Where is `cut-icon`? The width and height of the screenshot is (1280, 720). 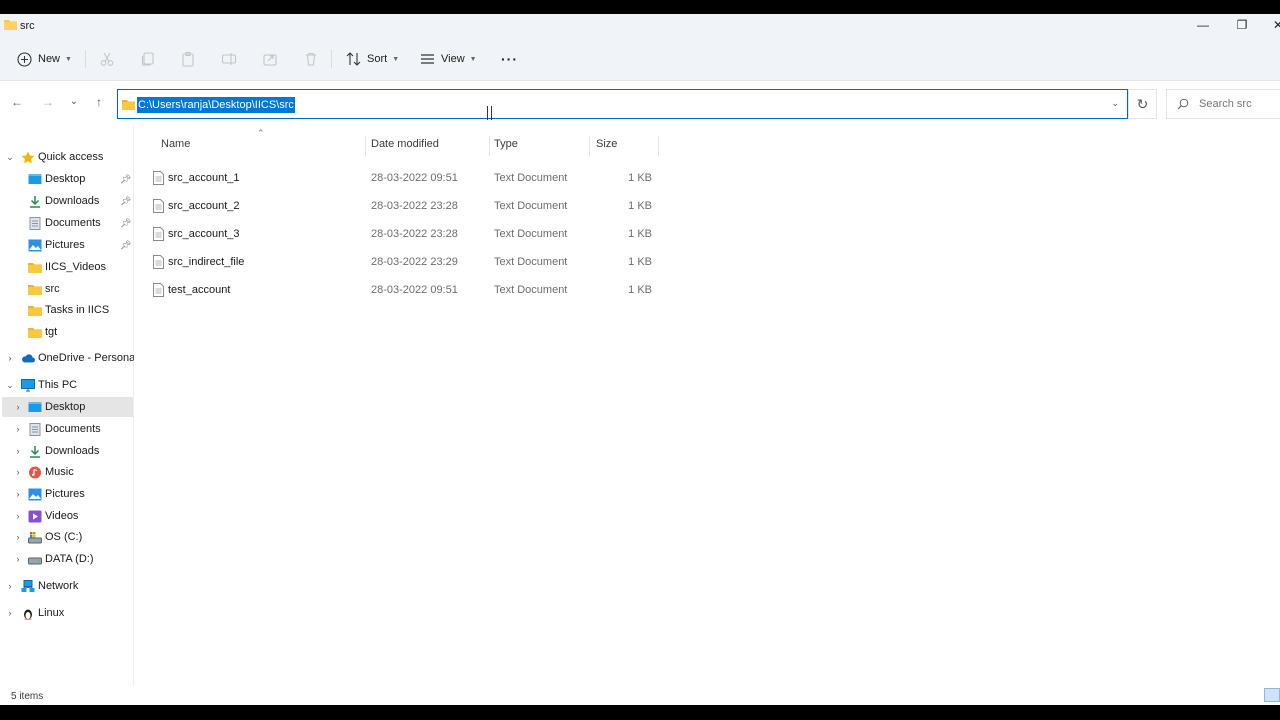
cut-icon is located at coordinates (107, 59).